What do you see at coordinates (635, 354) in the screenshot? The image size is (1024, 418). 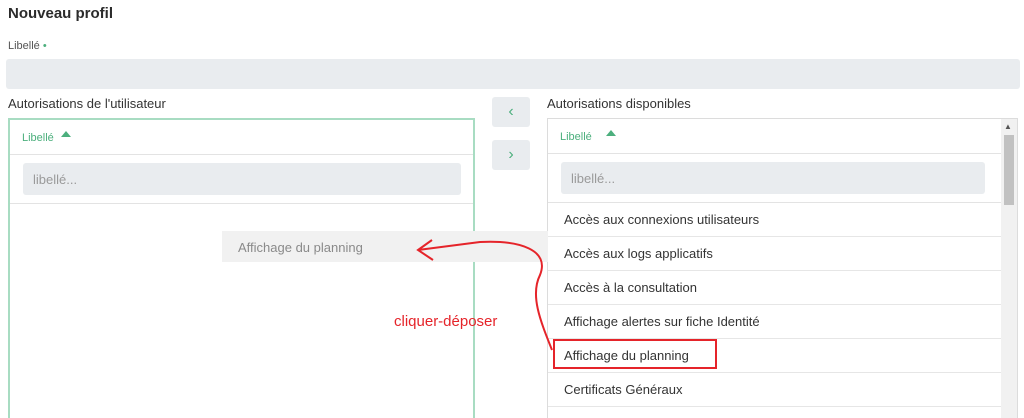 I see `highlight-box` at bounding box center [635, 354].